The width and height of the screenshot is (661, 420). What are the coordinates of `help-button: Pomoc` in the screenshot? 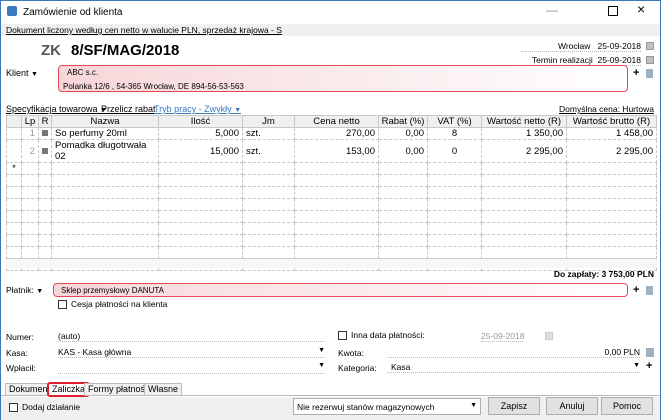 It's located at (627, 406).